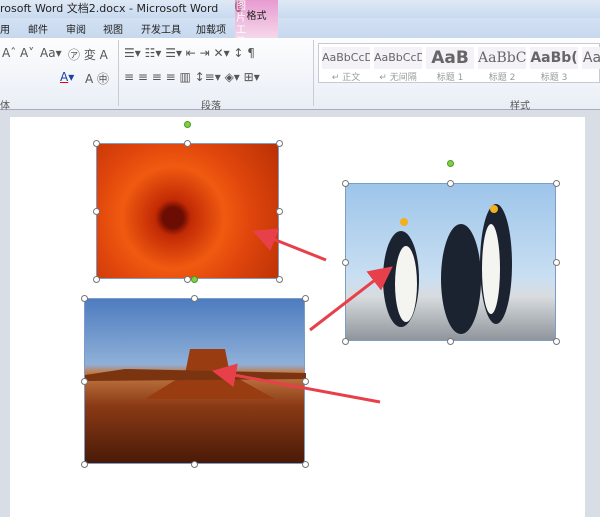 This screenshot has width=600, height=517. What do you see at coordinates (302, 316) in the screenshot?
I see `annotation-arrows` at bounding box center [302, 316].